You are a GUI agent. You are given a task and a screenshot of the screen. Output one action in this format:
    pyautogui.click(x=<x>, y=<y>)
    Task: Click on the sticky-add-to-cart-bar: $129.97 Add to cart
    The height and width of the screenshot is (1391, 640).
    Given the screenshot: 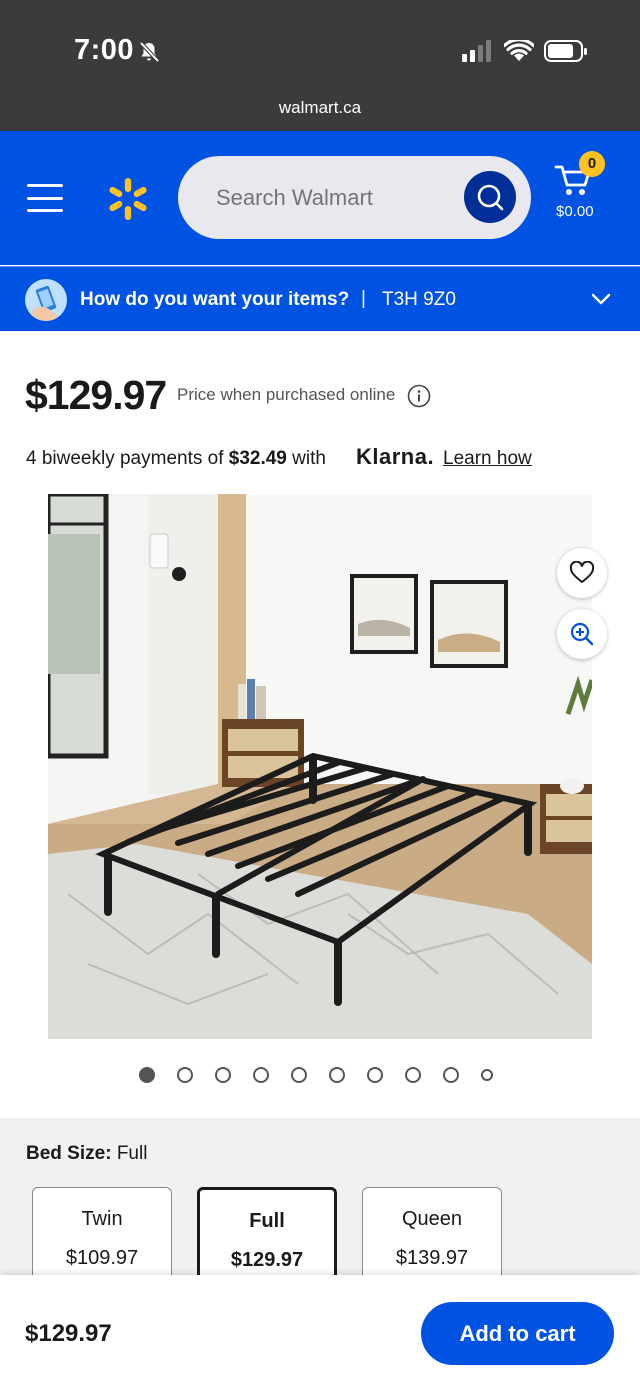 What is the action you would take?
    pyautogui.click(x=320, y=1333)
    